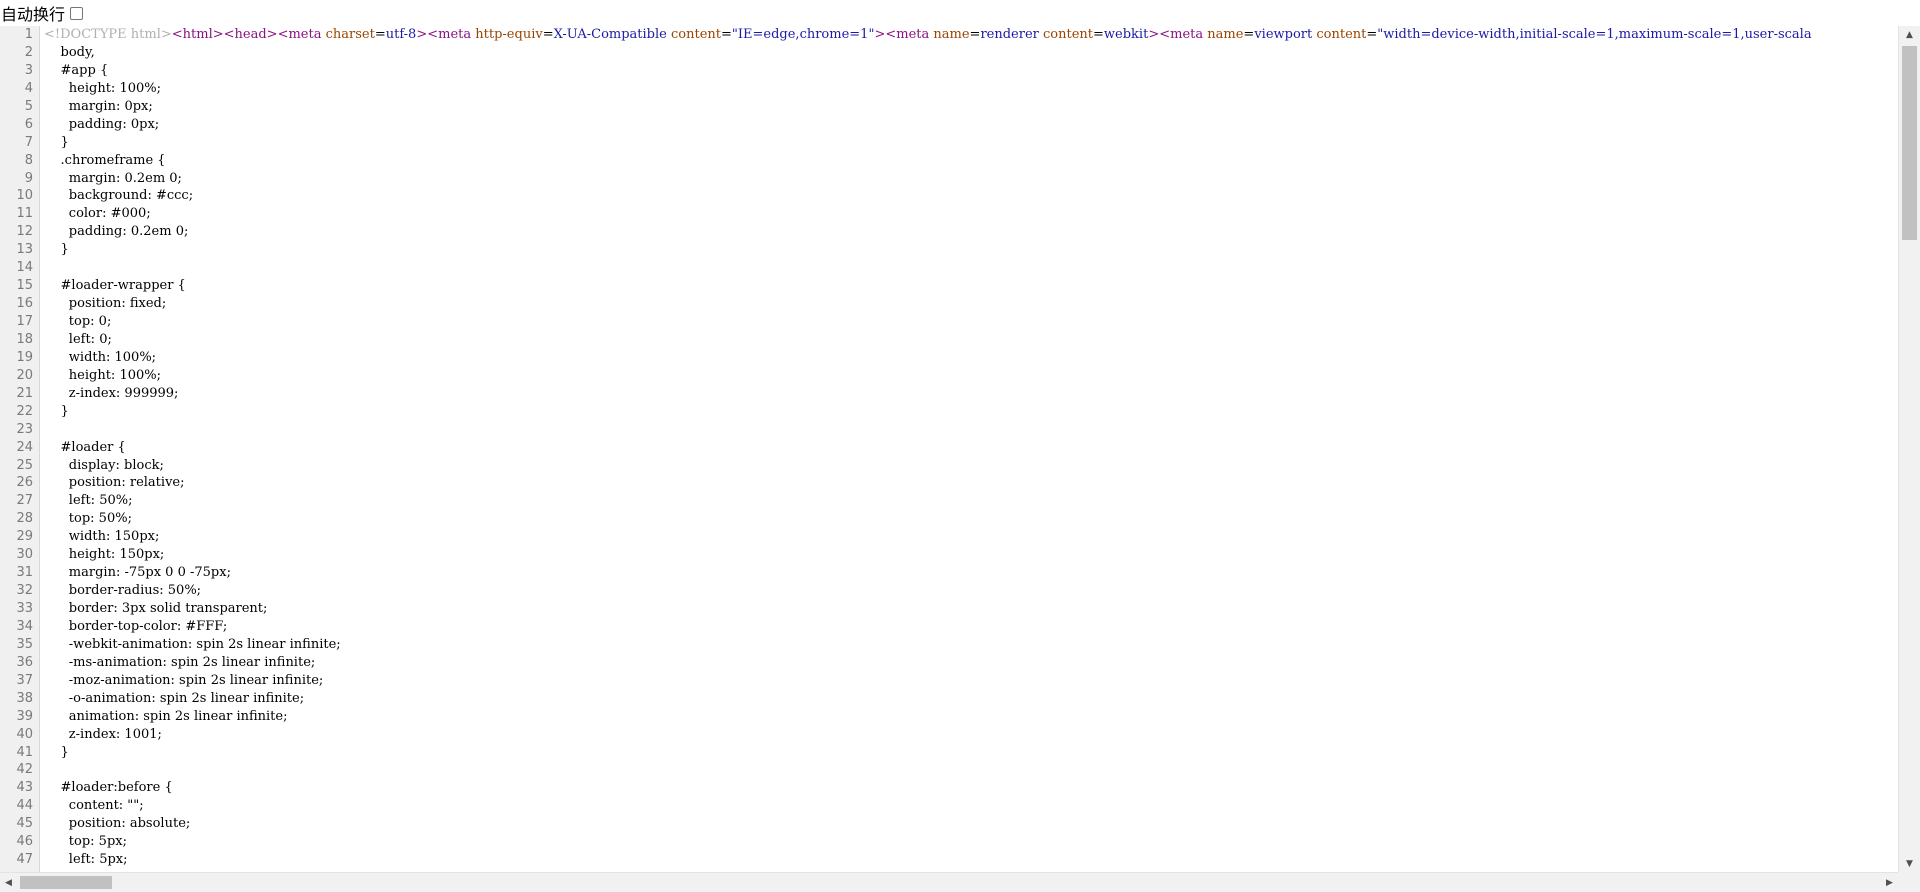 Image resolution: width=1920 pixels, height=892 pixels. Describe the element at coordinates (24, 608) in the screenshot. I see `line-number: 33` at that location.